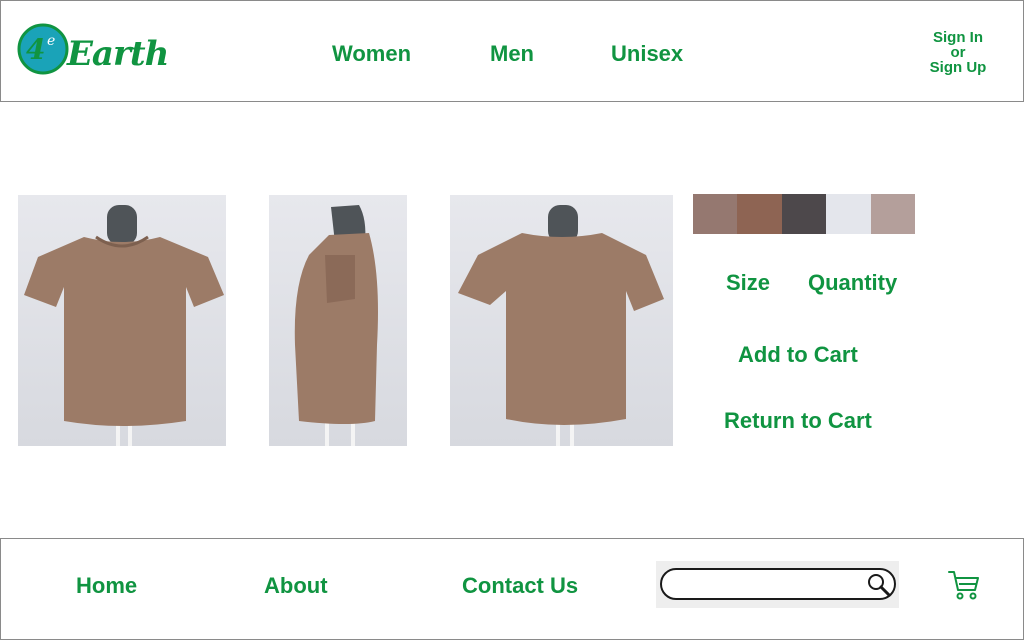 The image size is (1024, 640). Describe the element at coordinates (798, 355) in the screenshot. I see `add-to-cart-button: Add to Cart` at that location.